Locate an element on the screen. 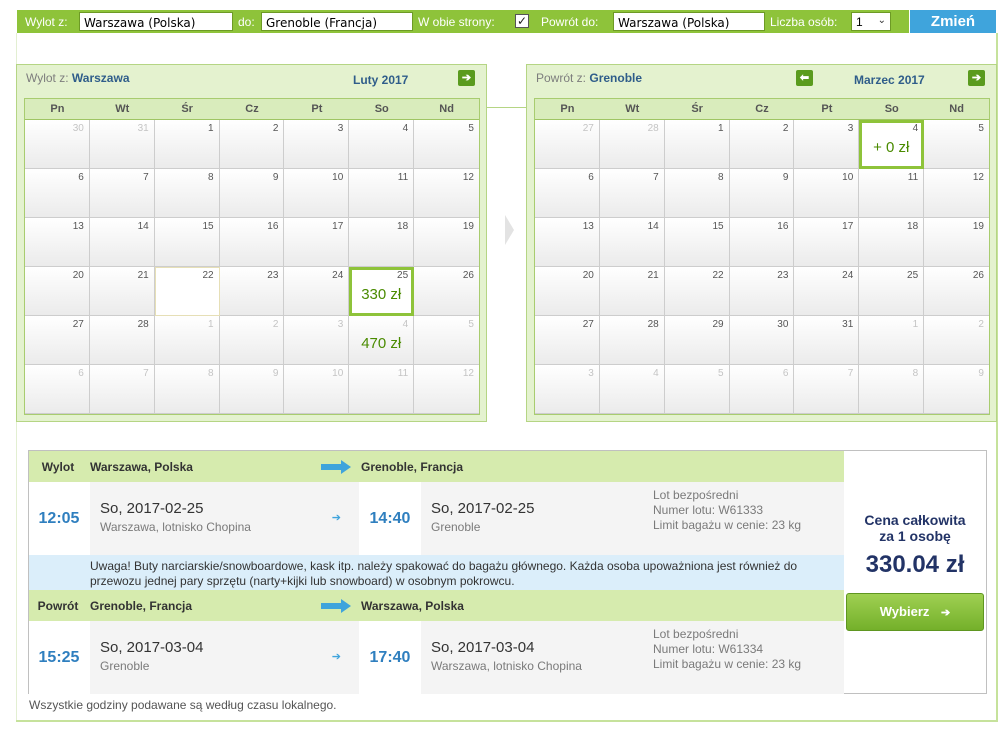 The image size is (1004, 732). calendar-day: 10 is located at coordinates (317, 193).